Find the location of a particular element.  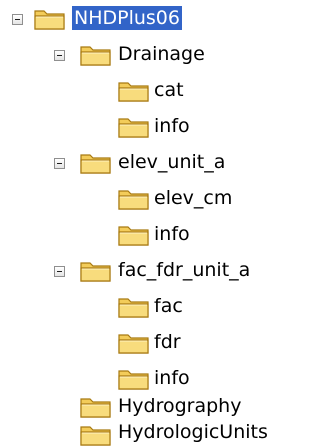

tree-node-label: elev_cm is located at coordinates (193, 198).